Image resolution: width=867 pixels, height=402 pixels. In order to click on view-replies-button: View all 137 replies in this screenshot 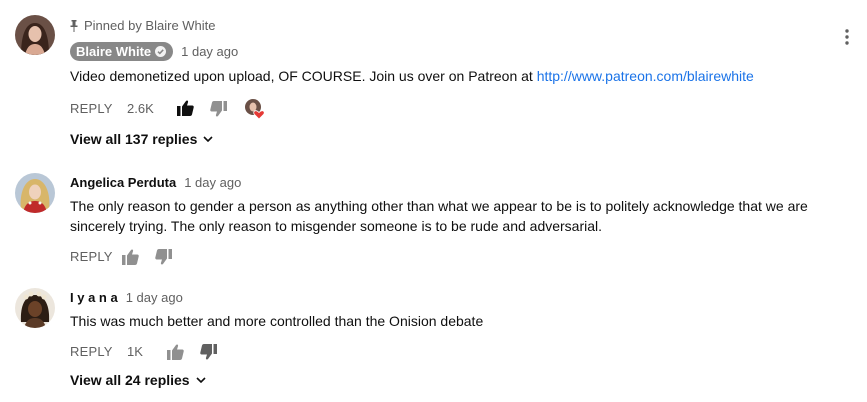, I will do `click(141, 139)`.